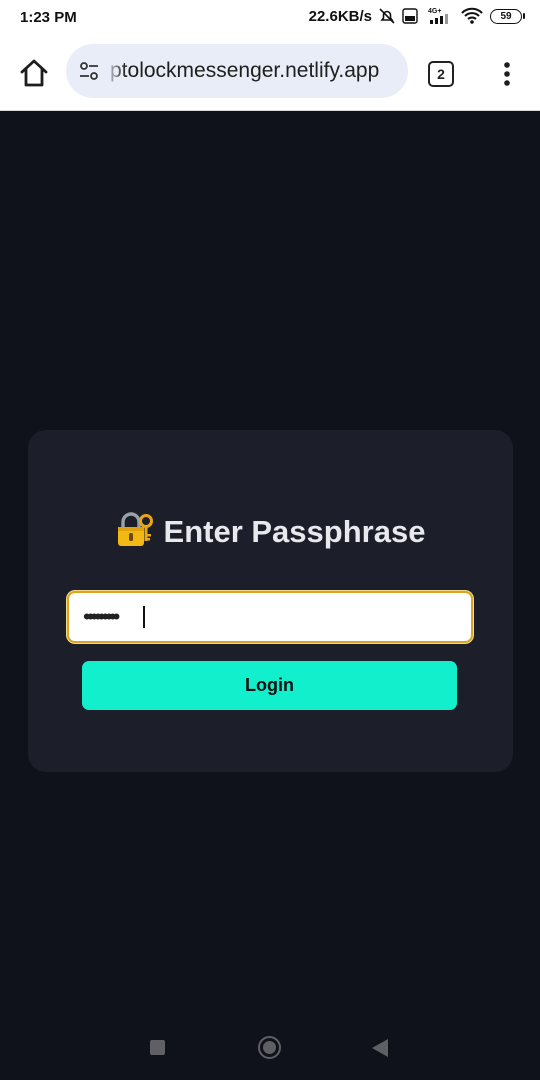 The image size is (540, 1080). Describe the element at coordinates (89, 71) in the screenshot. I see `site-settings-icon` at that location.